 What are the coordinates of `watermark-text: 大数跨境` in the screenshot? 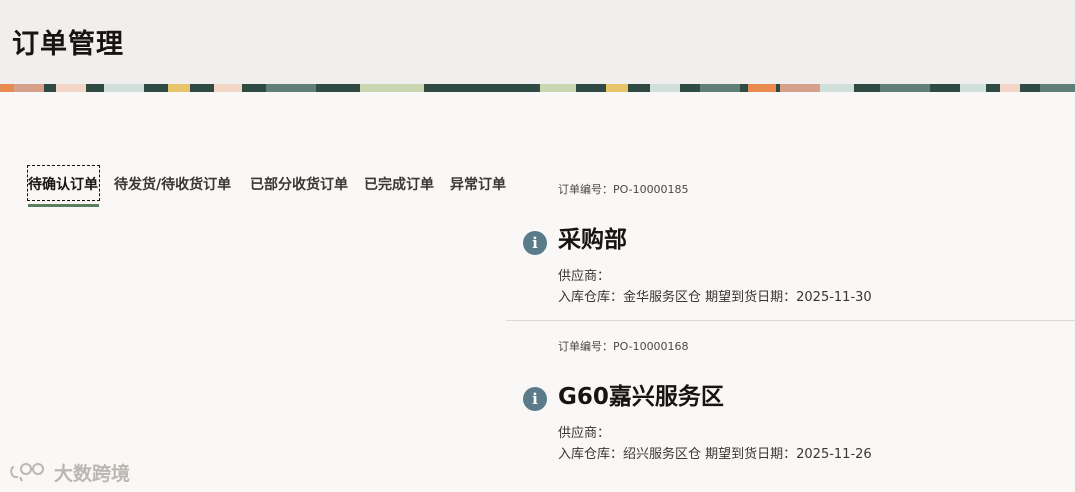 It's located at (92, 473).